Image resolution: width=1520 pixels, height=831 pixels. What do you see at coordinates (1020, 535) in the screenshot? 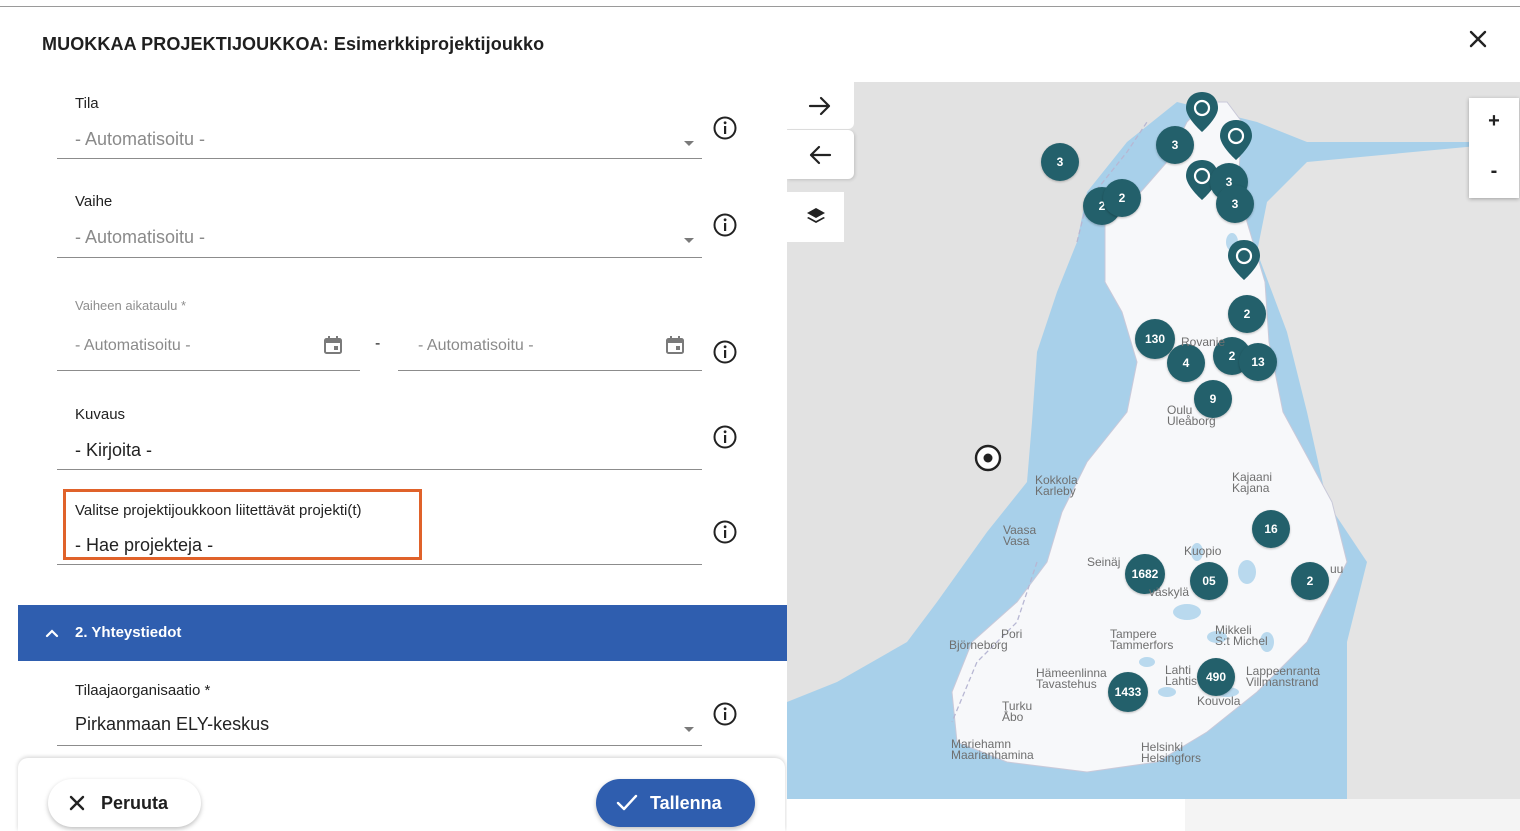
I see `city-label: Vaasa Vasa` at bounding box center [1020, 535].